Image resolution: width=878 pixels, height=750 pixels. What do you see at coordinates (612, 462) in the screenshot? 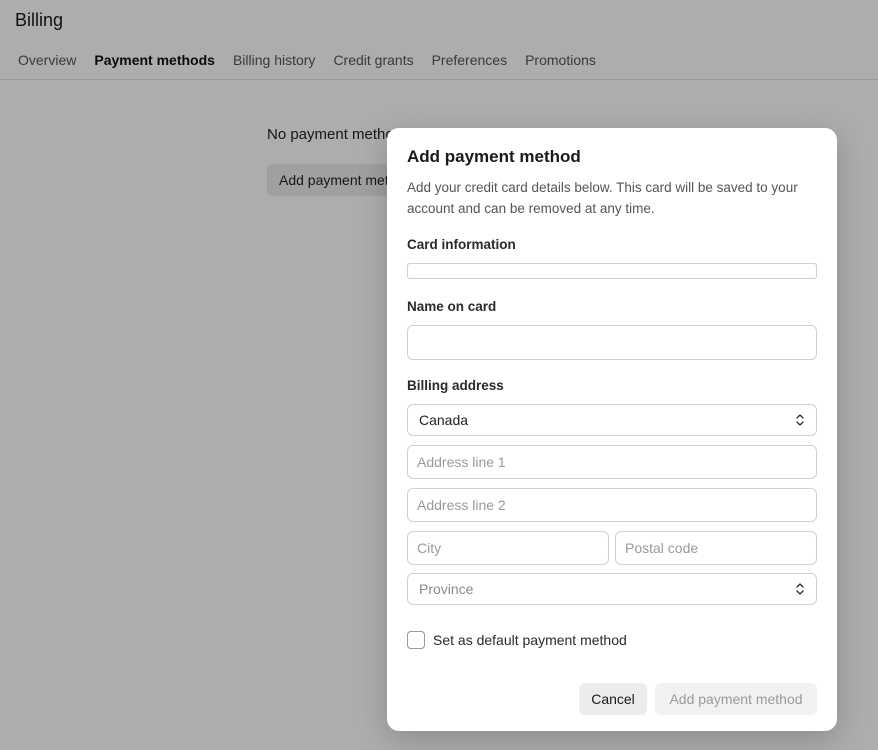
I see `address-line-1-input` at bounding box center [612, 462].